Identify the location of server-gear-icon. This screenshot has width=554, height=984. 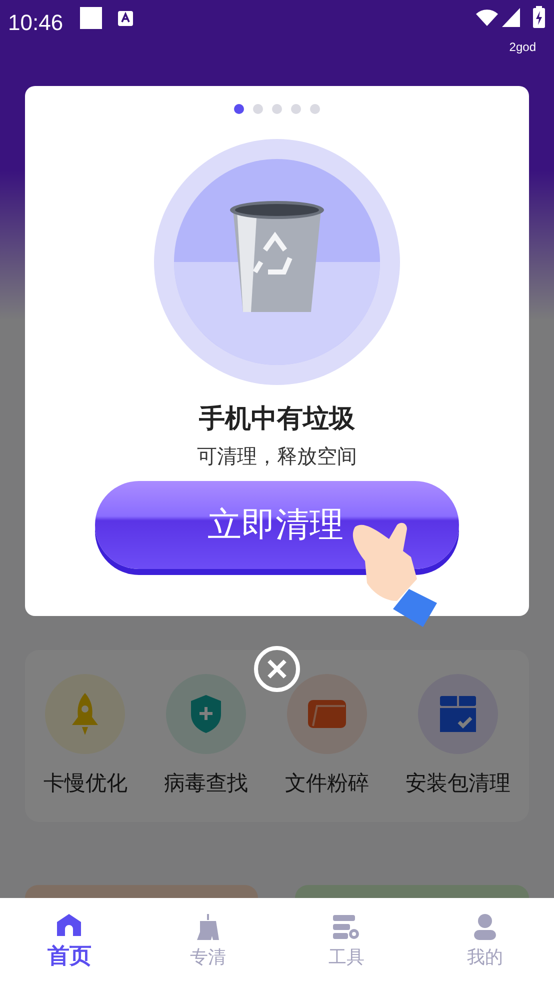
(346, 927).